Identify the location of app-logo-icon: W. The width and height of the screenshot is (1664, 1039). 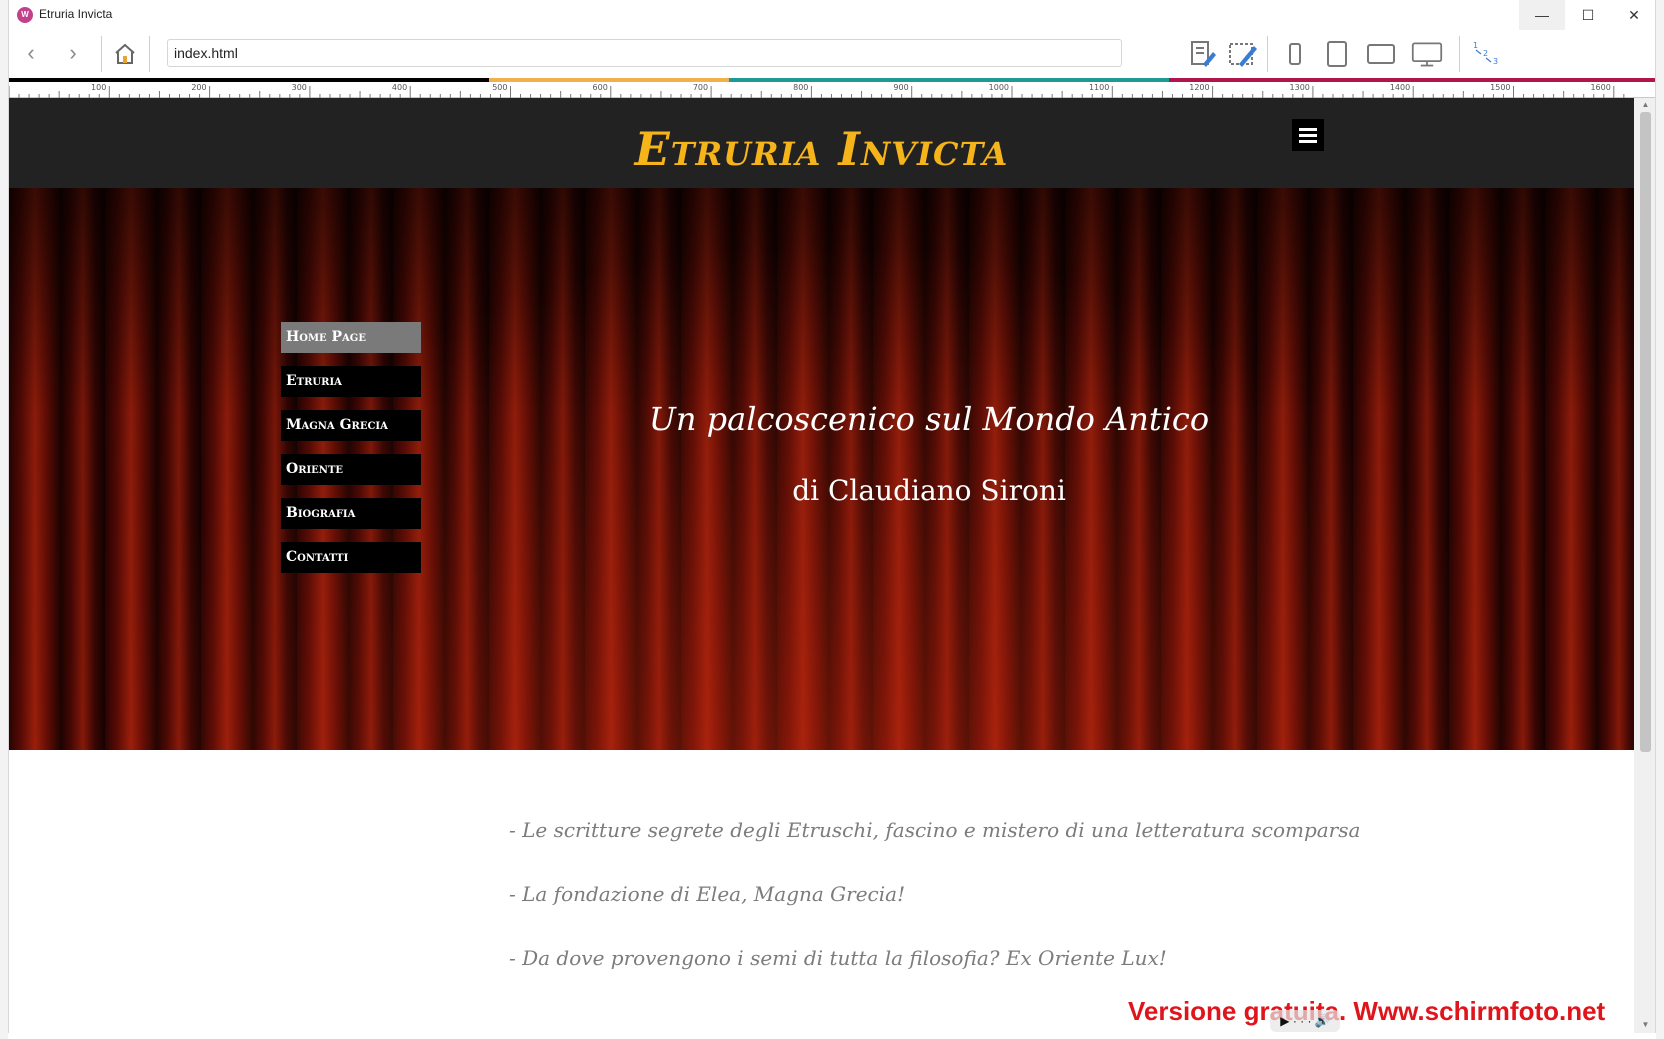
(25, 15).